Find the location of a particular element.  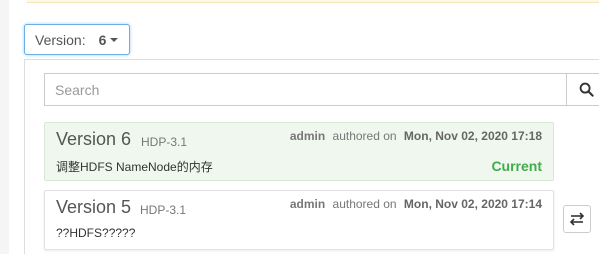

version-date: Mon, Nov 02, 2020 17:14 is located at coordinates (472, 204).